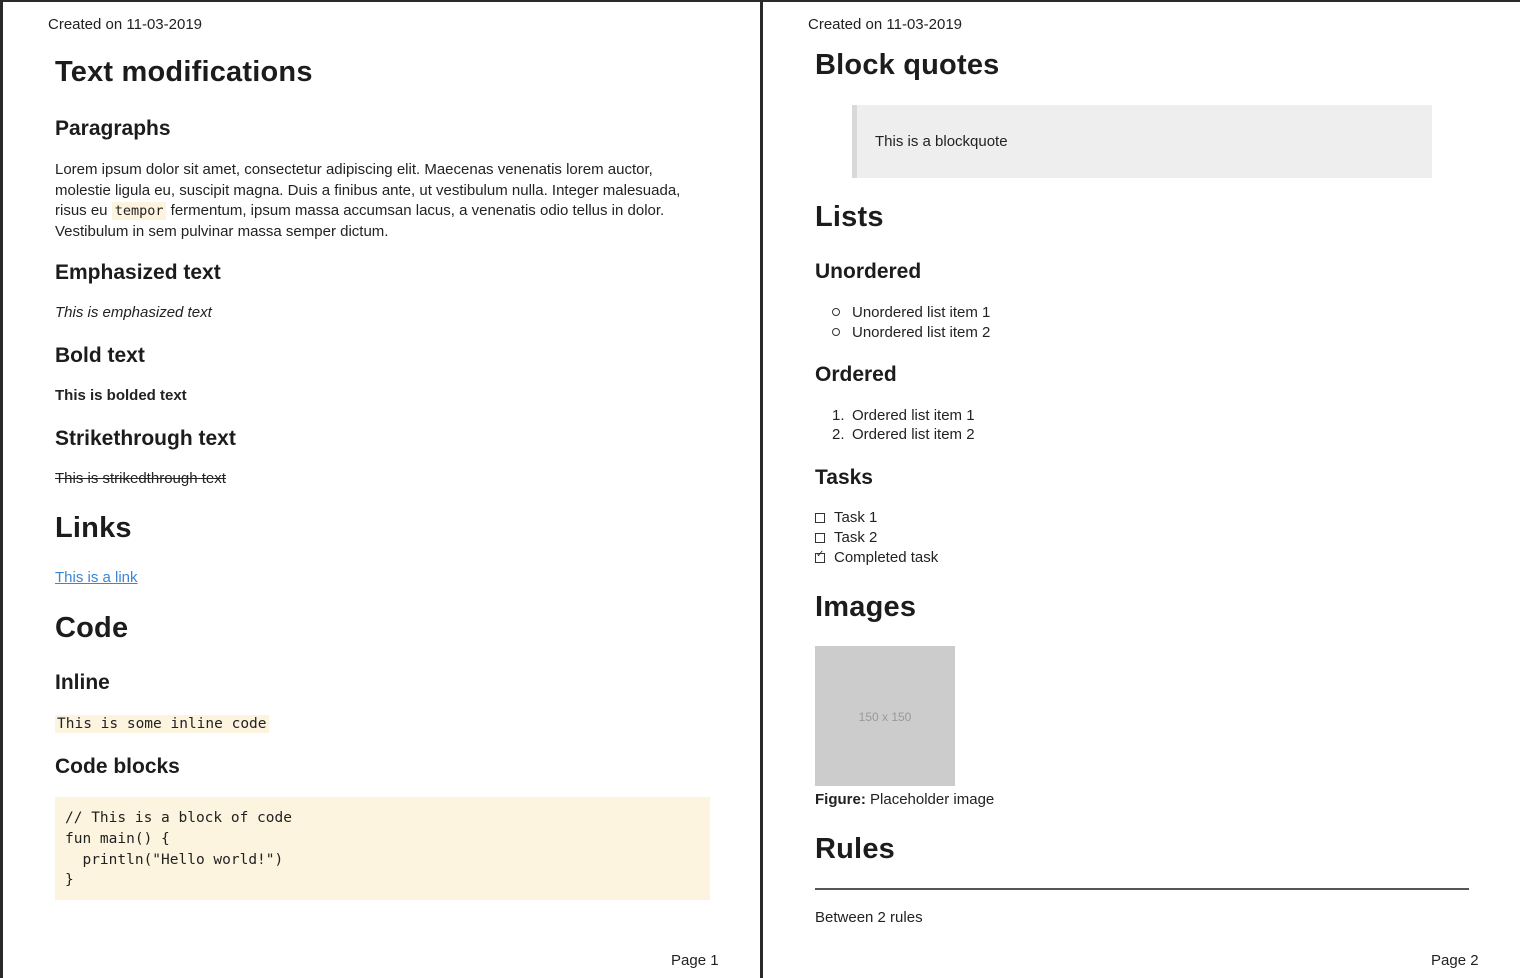  What do you see at coordinates (866, 607) in the screenshot?
I see `heading-images: Images` at bounding box center [866, 607].